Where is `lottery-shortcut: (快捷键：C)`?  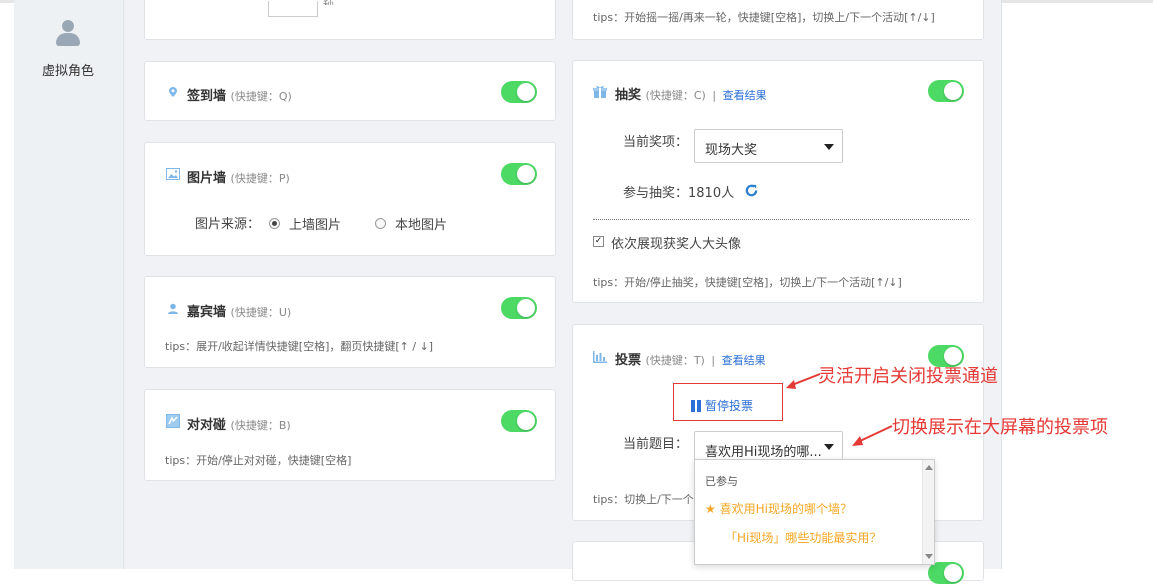 lottery-shortcut: (快捷键：C) is located at coordinates (675, 95).